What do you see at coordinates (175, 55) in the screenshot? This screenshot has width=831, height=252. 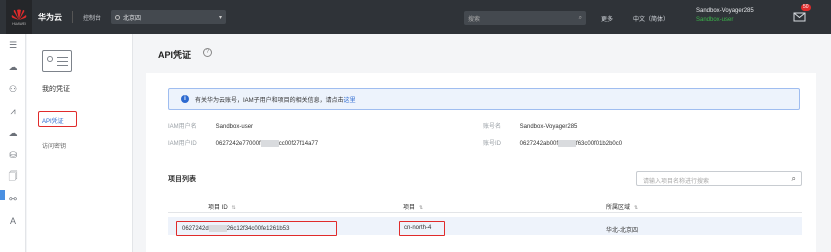 I see `page-title: API凭证` at bounding box center [175, 55].